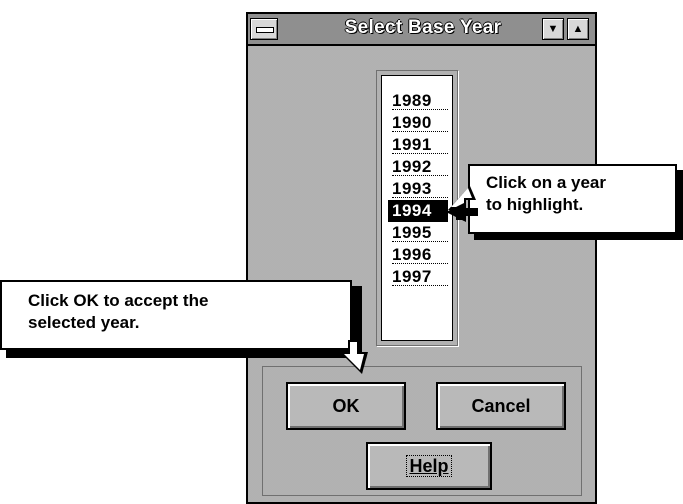  I want to click on ok-pointer-arrow-icon, so click(354, 357).